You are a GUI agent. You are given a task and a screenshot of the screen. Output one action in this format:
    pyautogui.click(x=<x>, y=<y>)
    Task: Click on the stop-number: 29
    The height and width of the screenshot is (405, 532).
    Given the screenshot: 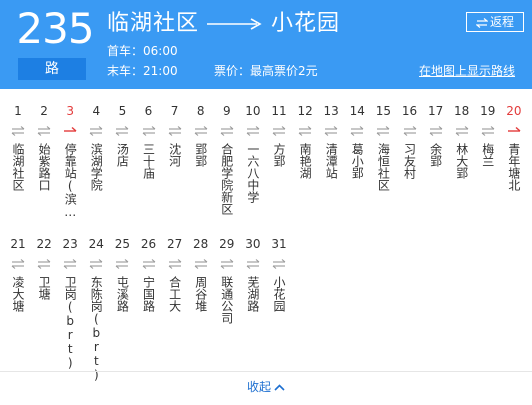 What is the action you would take?
    pyautogui.click(x=227, y=244)
    